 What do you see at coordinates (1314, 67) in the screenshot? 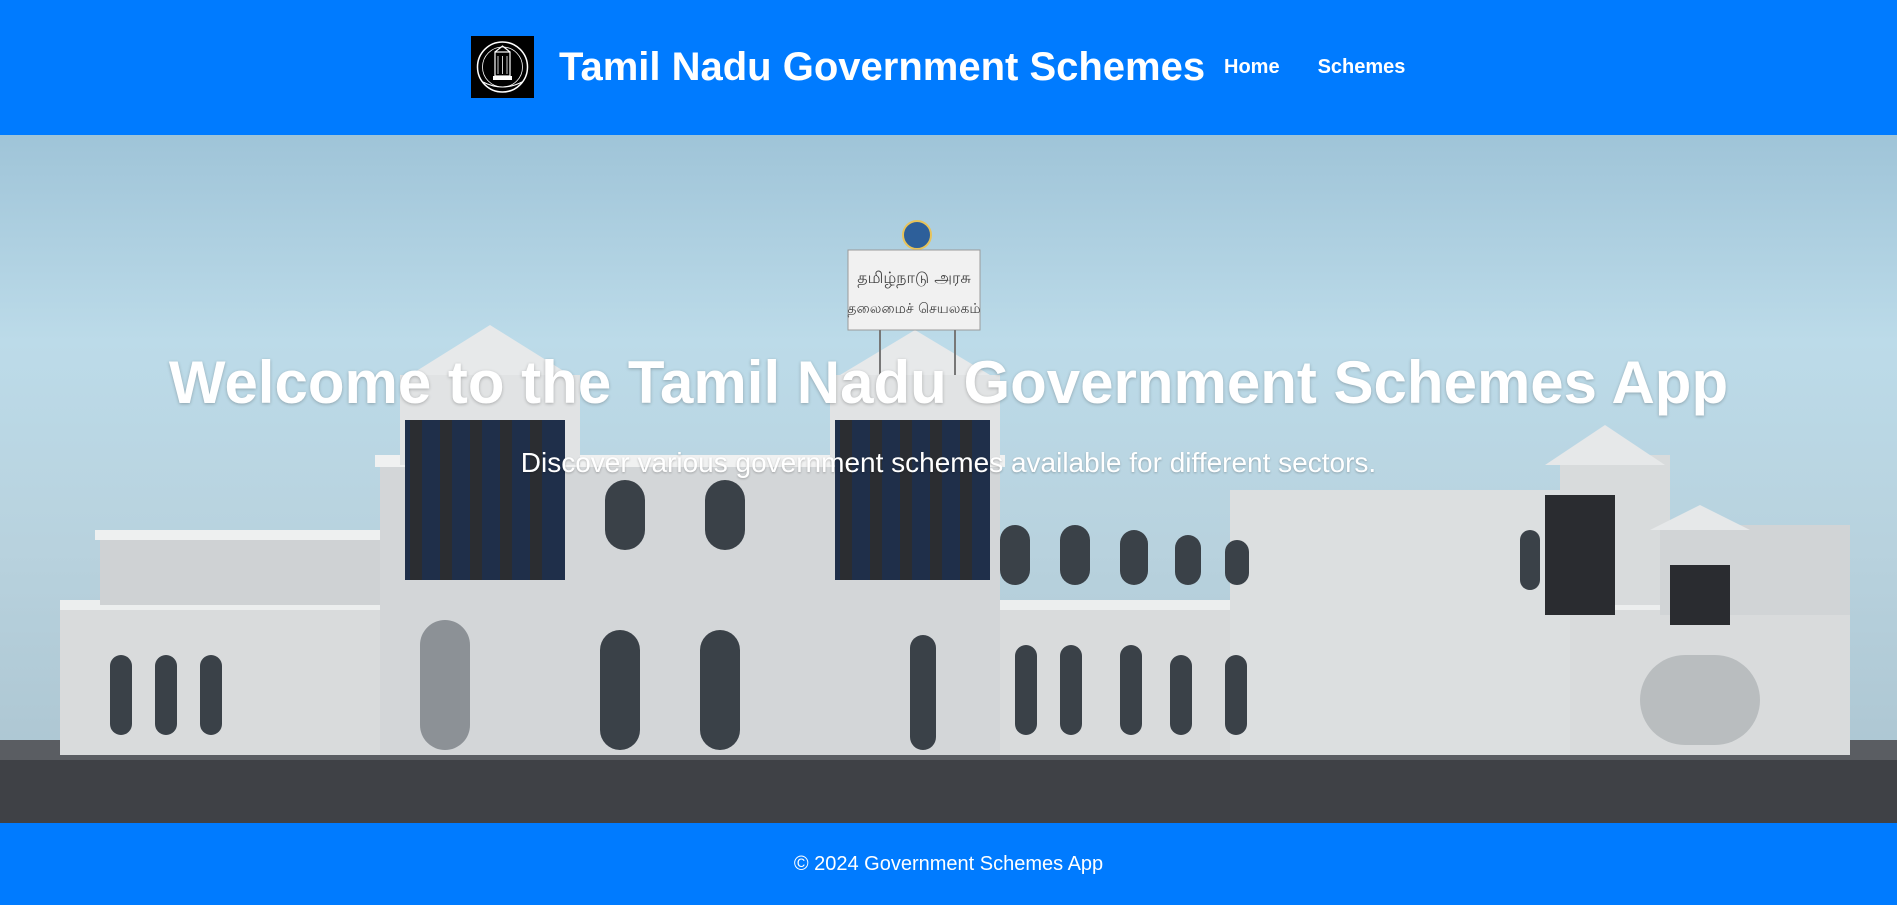
I see `main-nav: Home Schemes` at bounding box center [1314, 67].